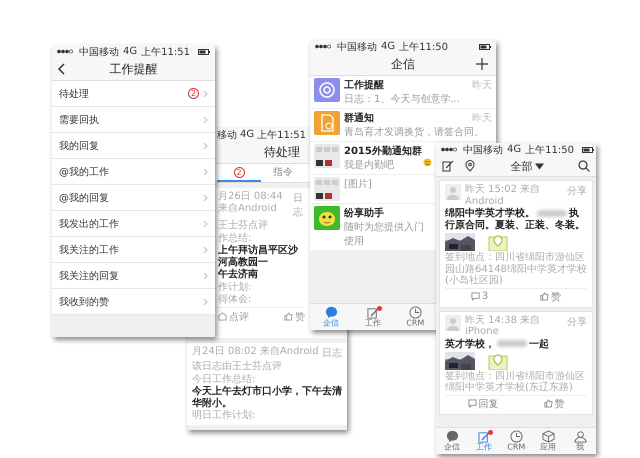 The width and height of the screenshot is (640, 458). Describe the element at coordinates (327, 123) in the screenshot. I see `notice-icon` at that location.